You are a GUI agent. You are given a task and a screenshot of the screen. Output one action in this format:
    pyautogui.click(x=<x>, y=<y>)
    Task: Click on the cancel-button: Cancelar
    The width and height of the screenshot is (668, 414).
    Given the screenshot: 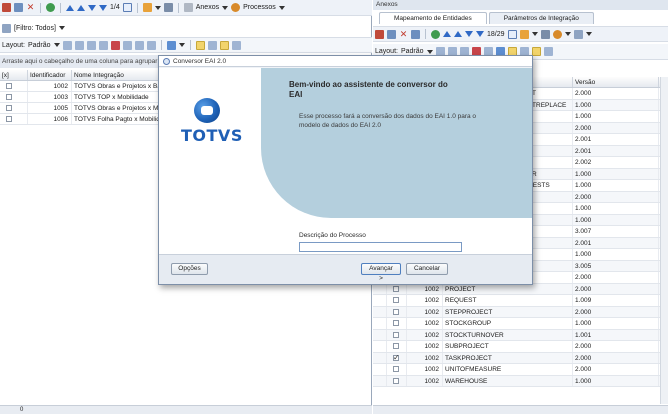 What is the action you would take?
    pyautogui.click(x=427, y=269)
    